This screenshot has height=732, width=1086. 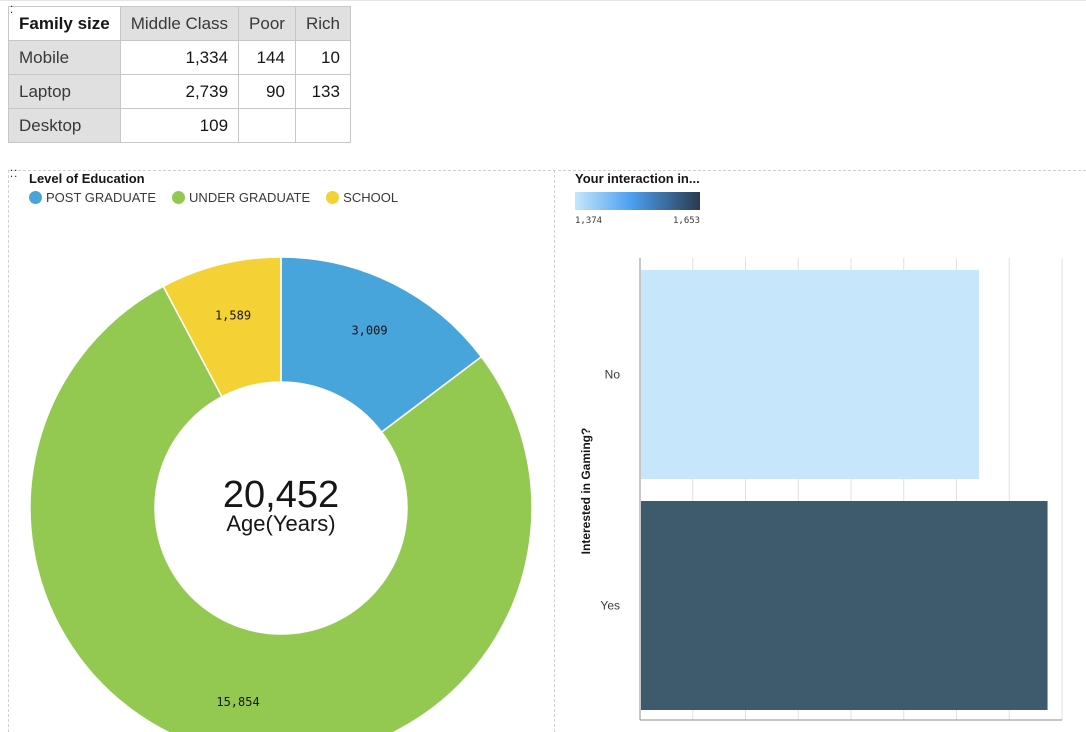 I want to click on color-scale-gradient, so click(x=637, y=201).